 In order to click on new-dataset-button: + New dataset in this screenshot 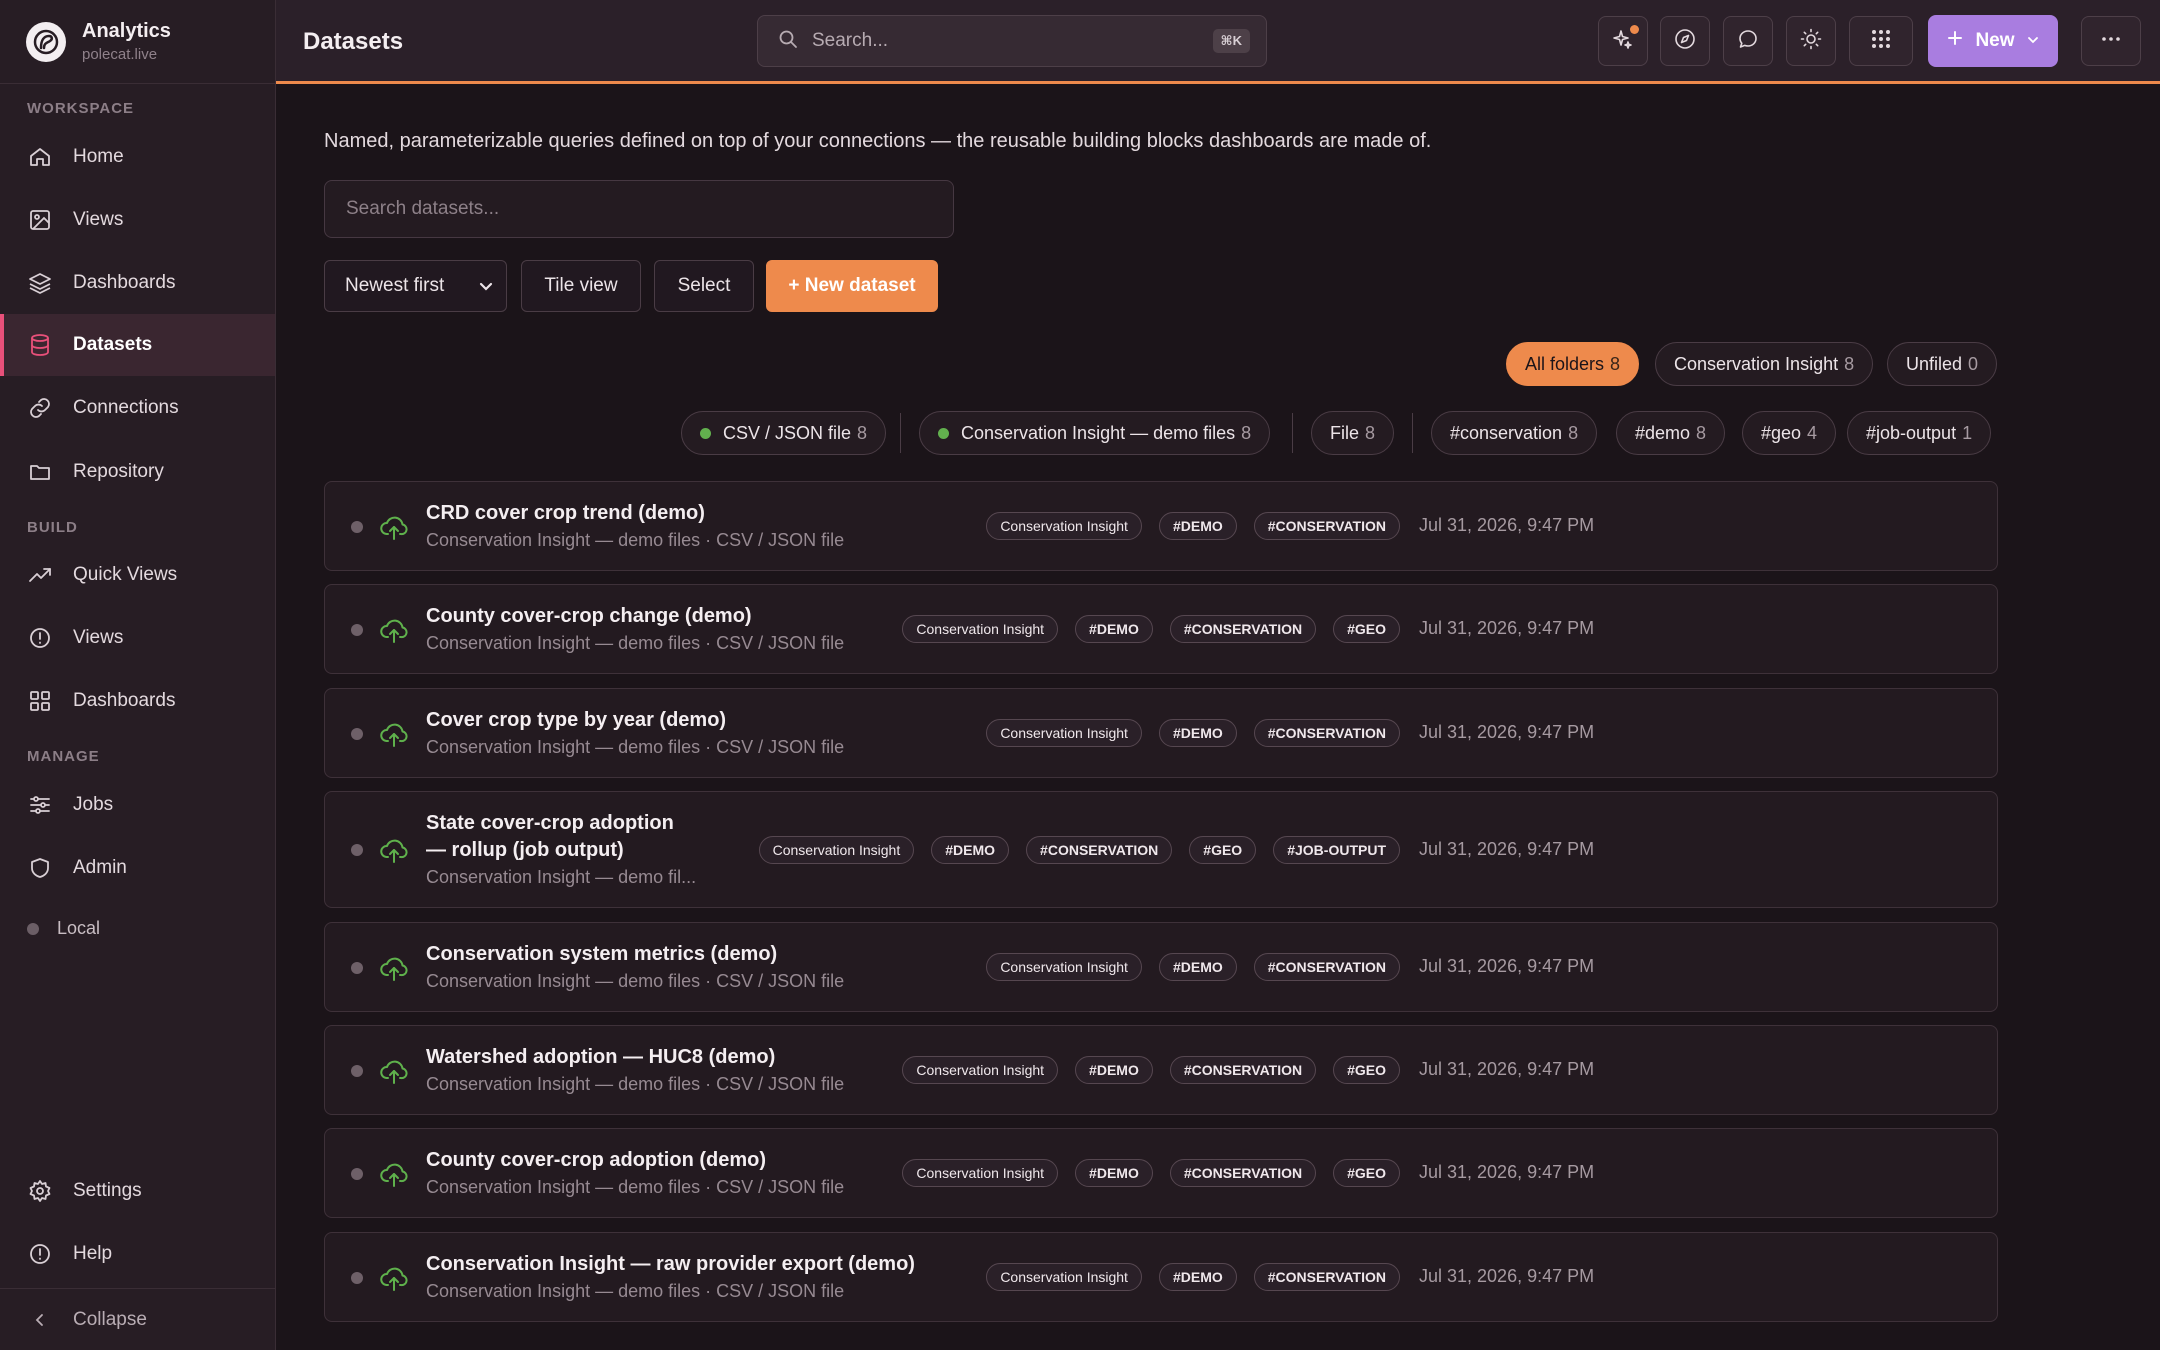, I will do `click(852, 286)`.